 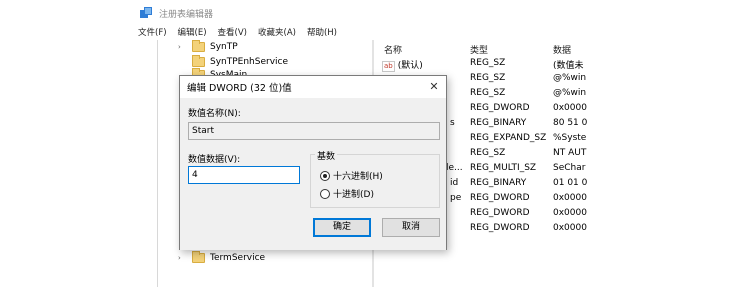 I want to click on dialog-title: 编辑 DWORD (32 位)值, so click(x=239, y=88).